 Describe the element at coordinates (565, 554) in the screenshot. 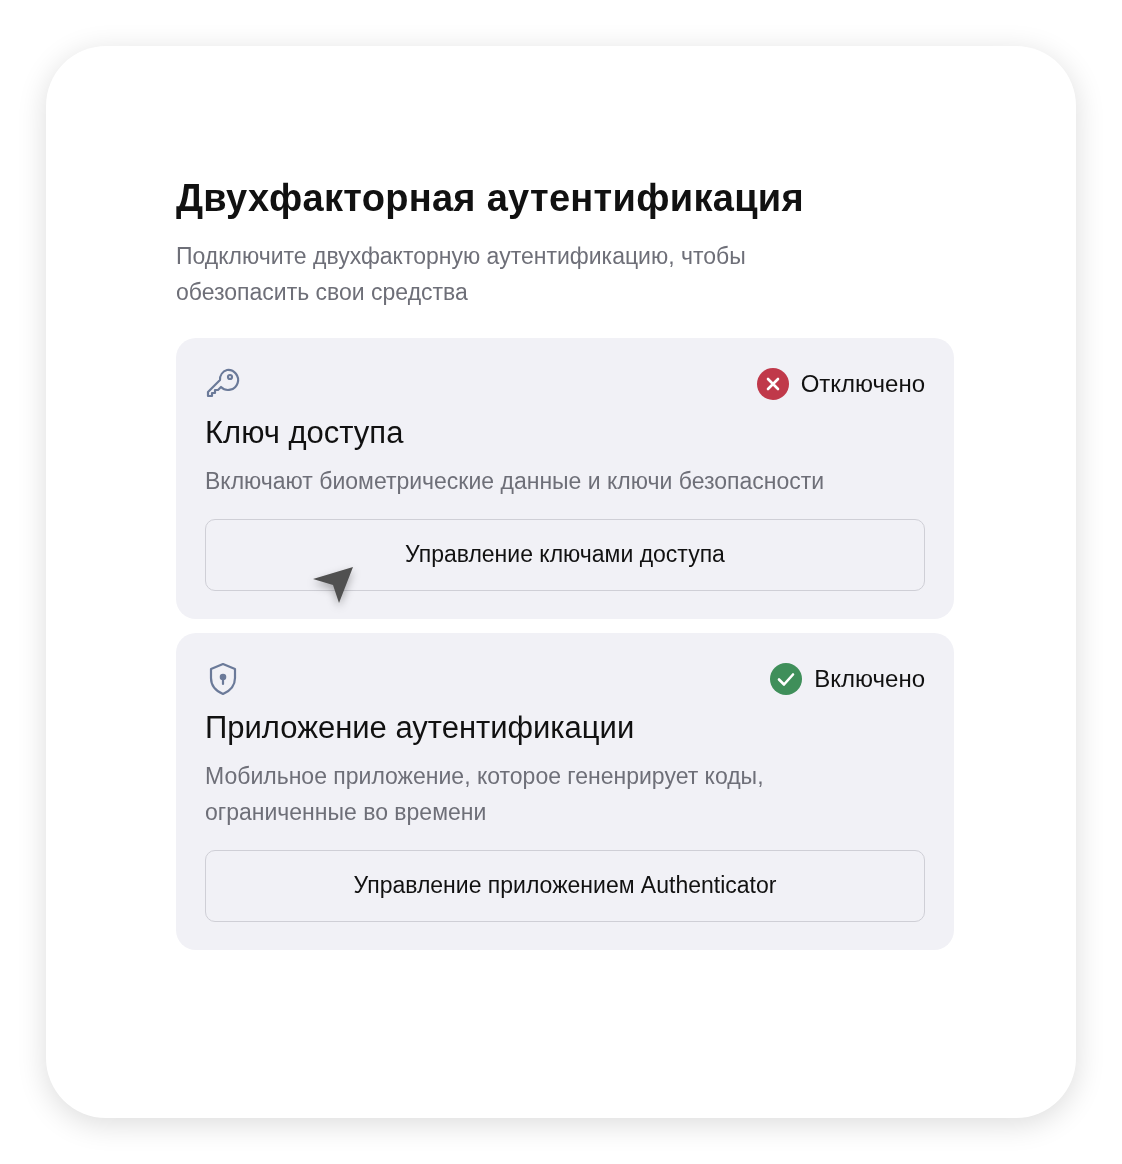

I see `manage-button: Управление ключами доступа` at that location.